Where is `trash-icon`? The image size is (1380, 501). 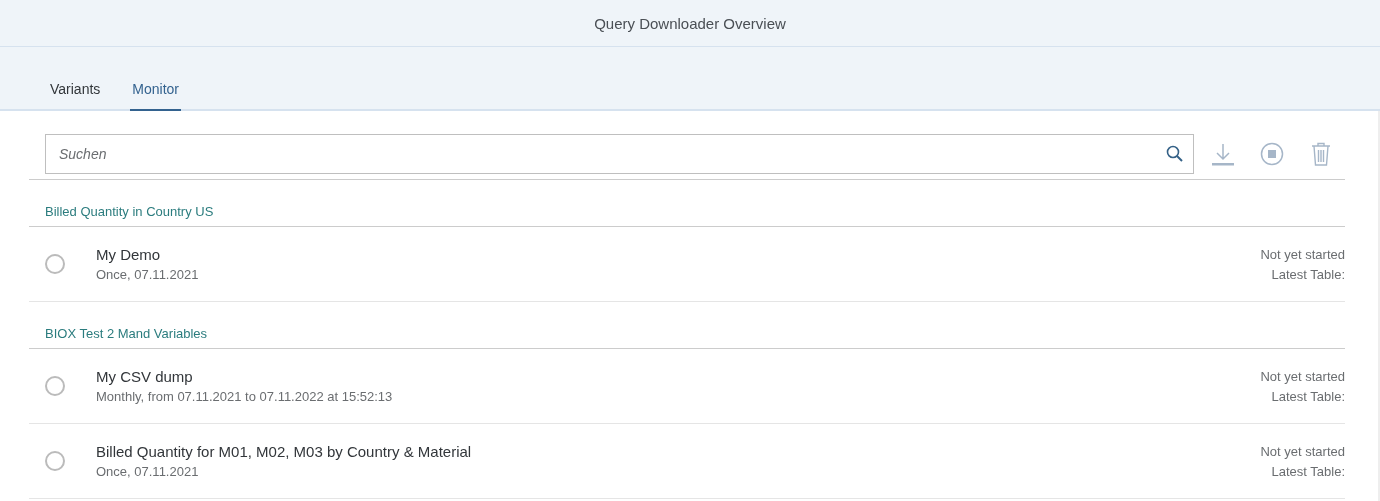 trash-icon is located at coordinates (1320, 154).